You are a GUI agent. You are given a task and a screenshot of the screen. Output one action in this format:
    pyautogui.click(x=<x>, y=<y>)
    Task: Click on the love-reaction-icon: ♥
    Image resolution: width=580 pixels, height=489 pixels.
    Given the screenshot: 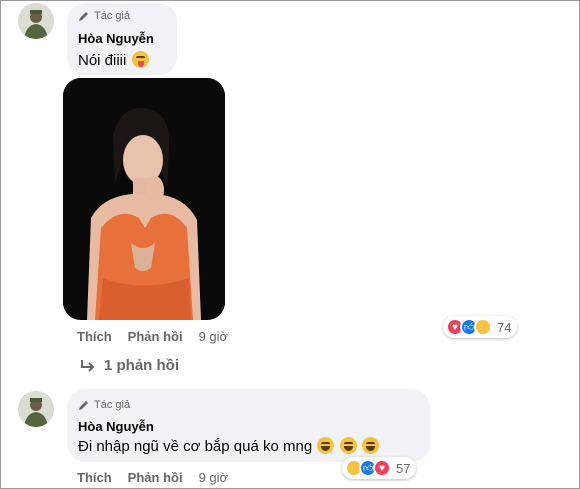 What is the action you would take?
    pyautogui.click(x=382, y=468)
    